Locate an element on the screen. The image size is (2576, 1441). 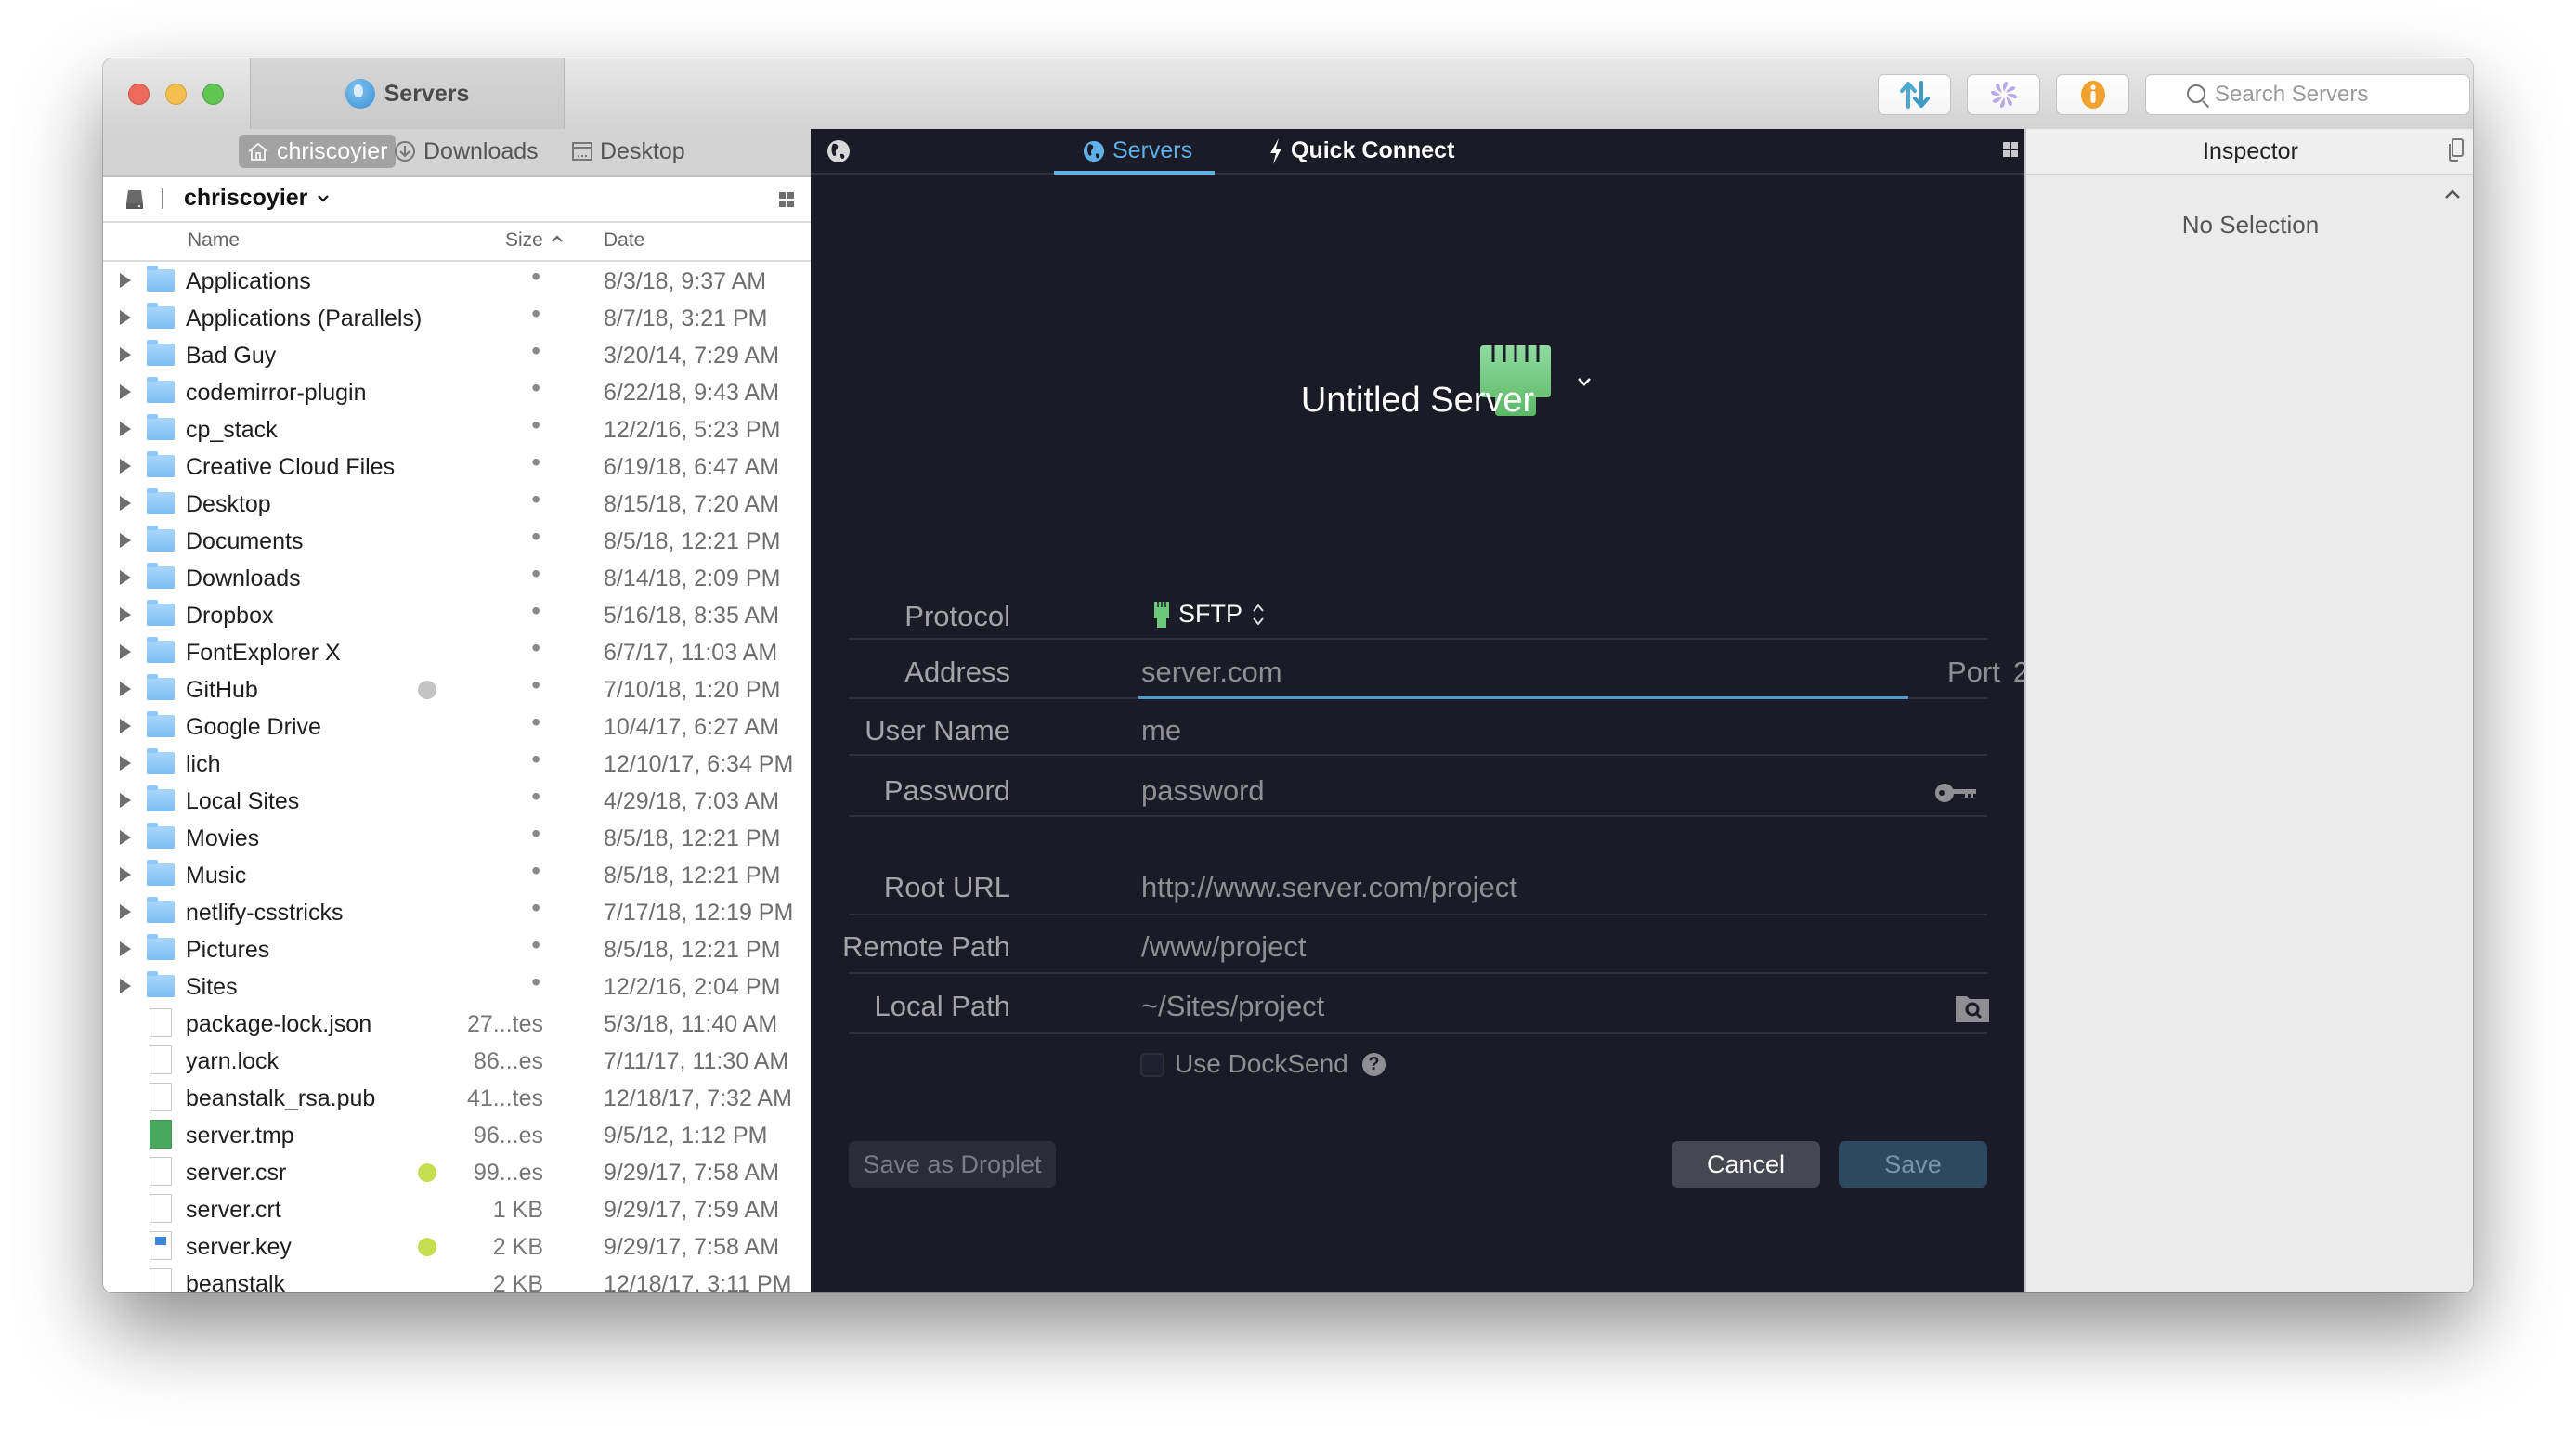
file-row: Bad Guy • 3/20/14, 7:29 AM is located at coordinates (457, 354).